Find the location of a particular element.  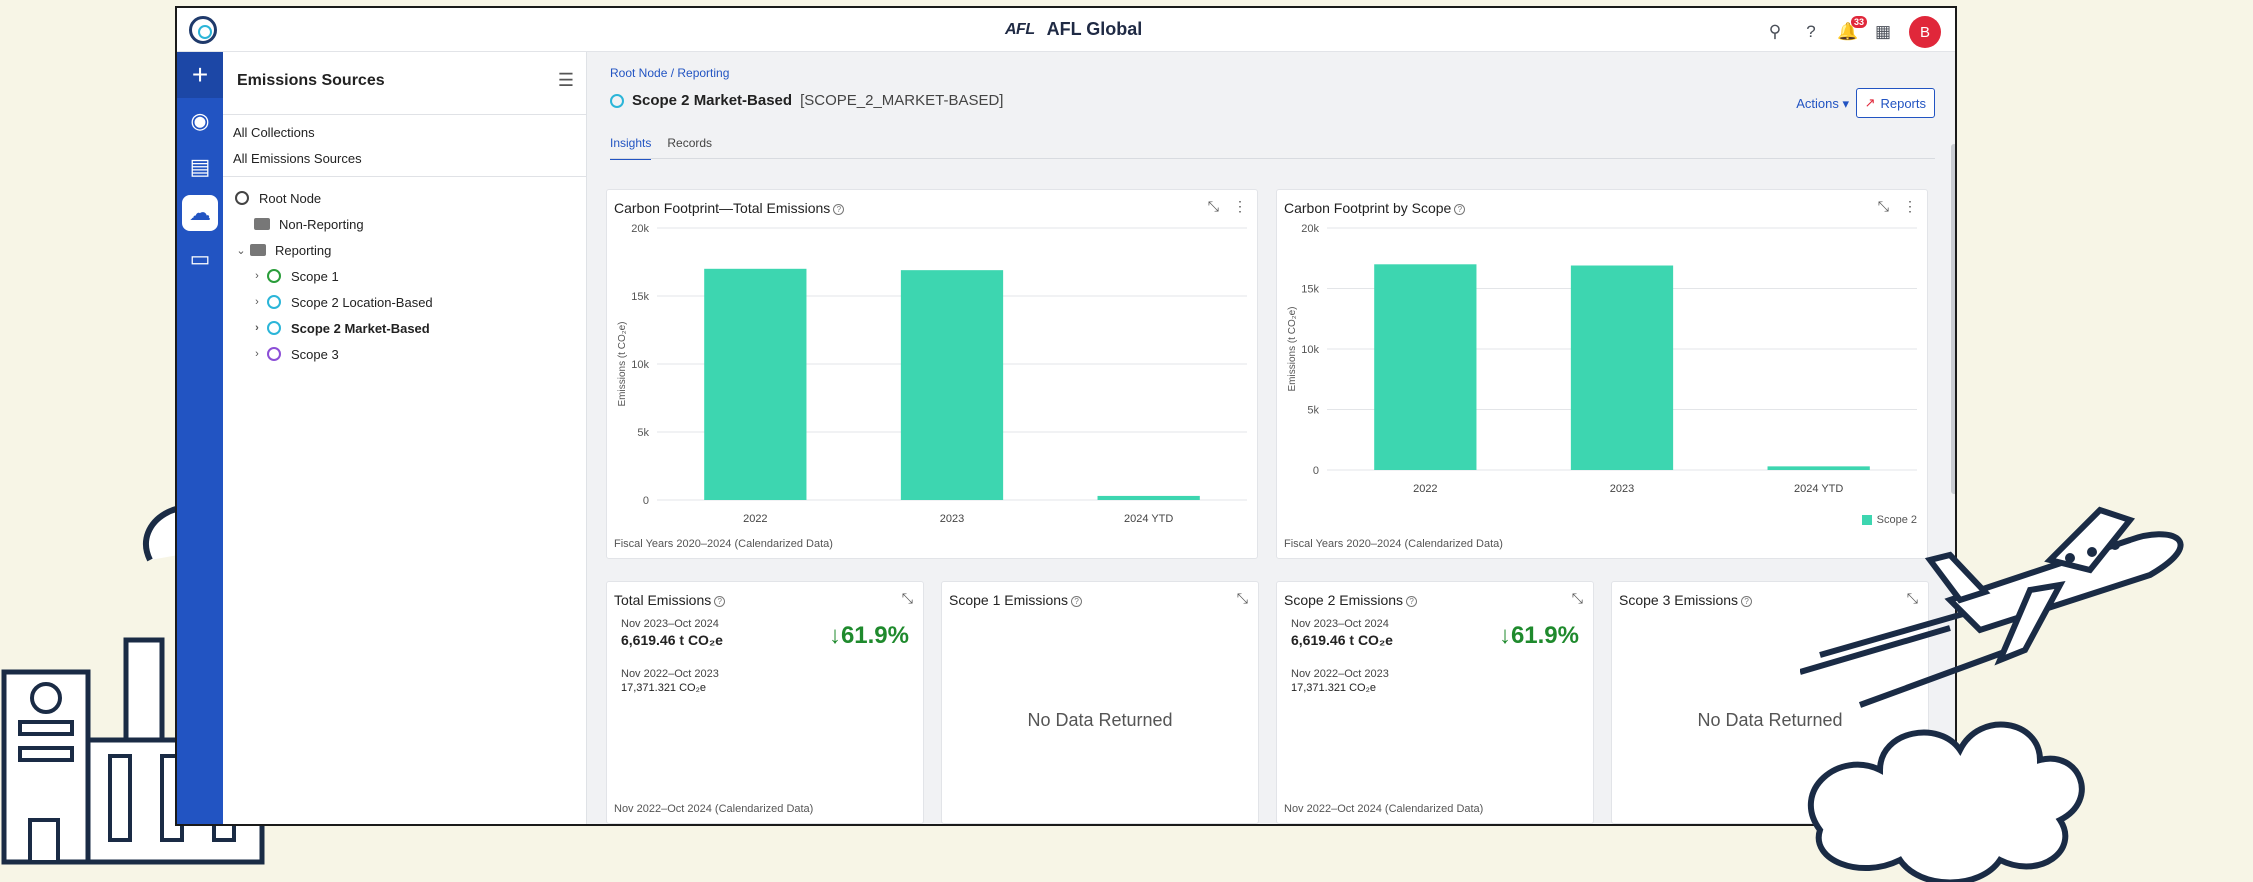

x-tick-label: 2024 YTD is located at coordinates (1148, 519).